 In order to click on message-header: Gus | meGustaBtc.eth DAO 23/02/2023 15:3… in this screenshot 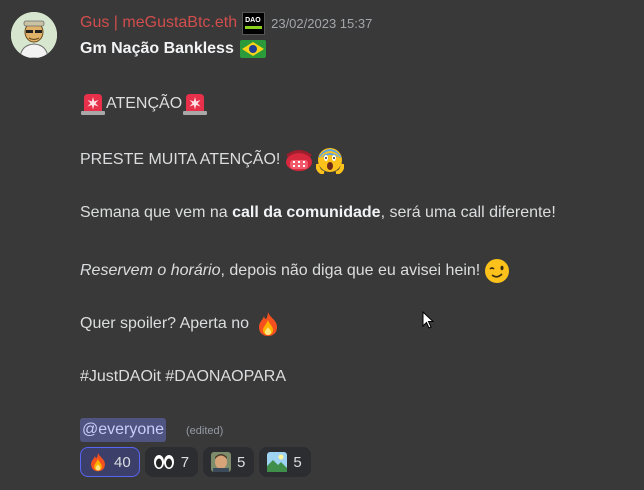, I will do `click(226, 23)`.